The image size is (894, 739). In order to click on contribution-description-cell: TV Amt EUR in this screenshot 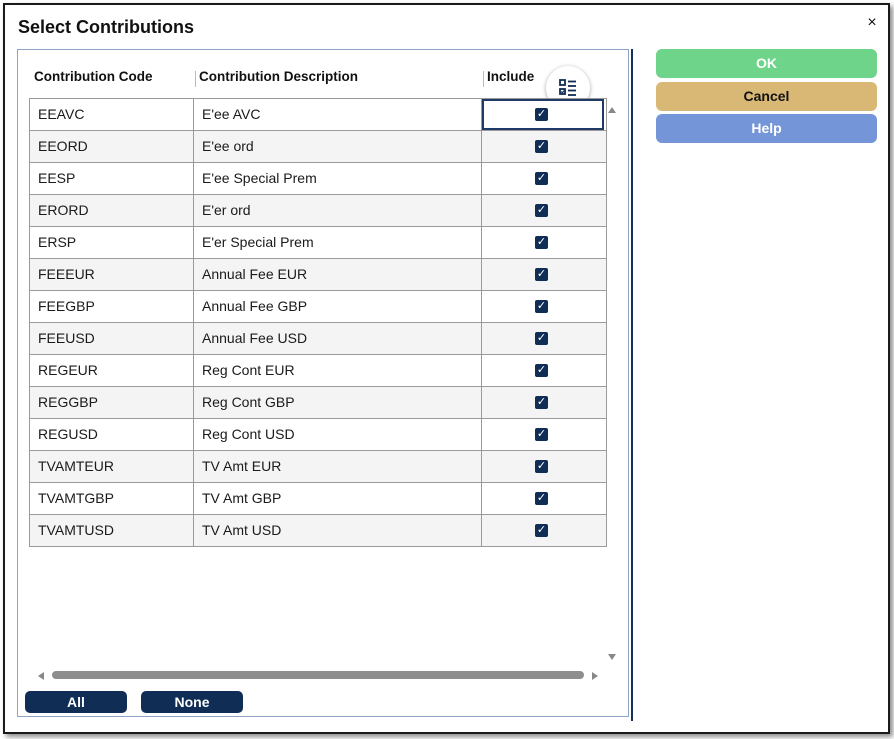, I will do `click(338, 466)`.